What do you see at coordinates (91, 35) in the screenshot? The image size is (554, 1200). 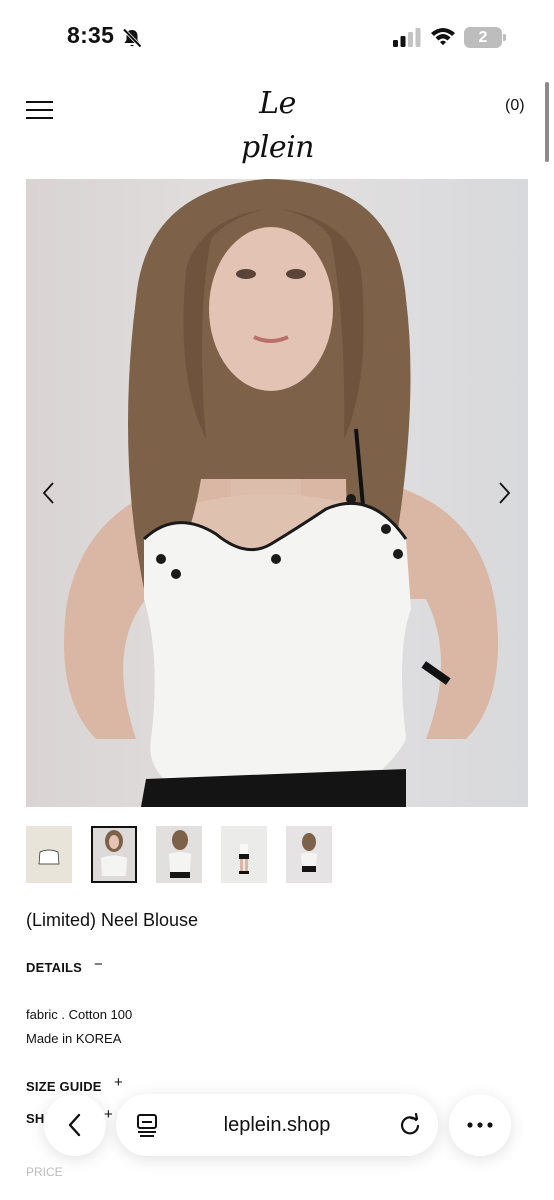 I see `status-time: 8:35` at bounding box center [91, 35].